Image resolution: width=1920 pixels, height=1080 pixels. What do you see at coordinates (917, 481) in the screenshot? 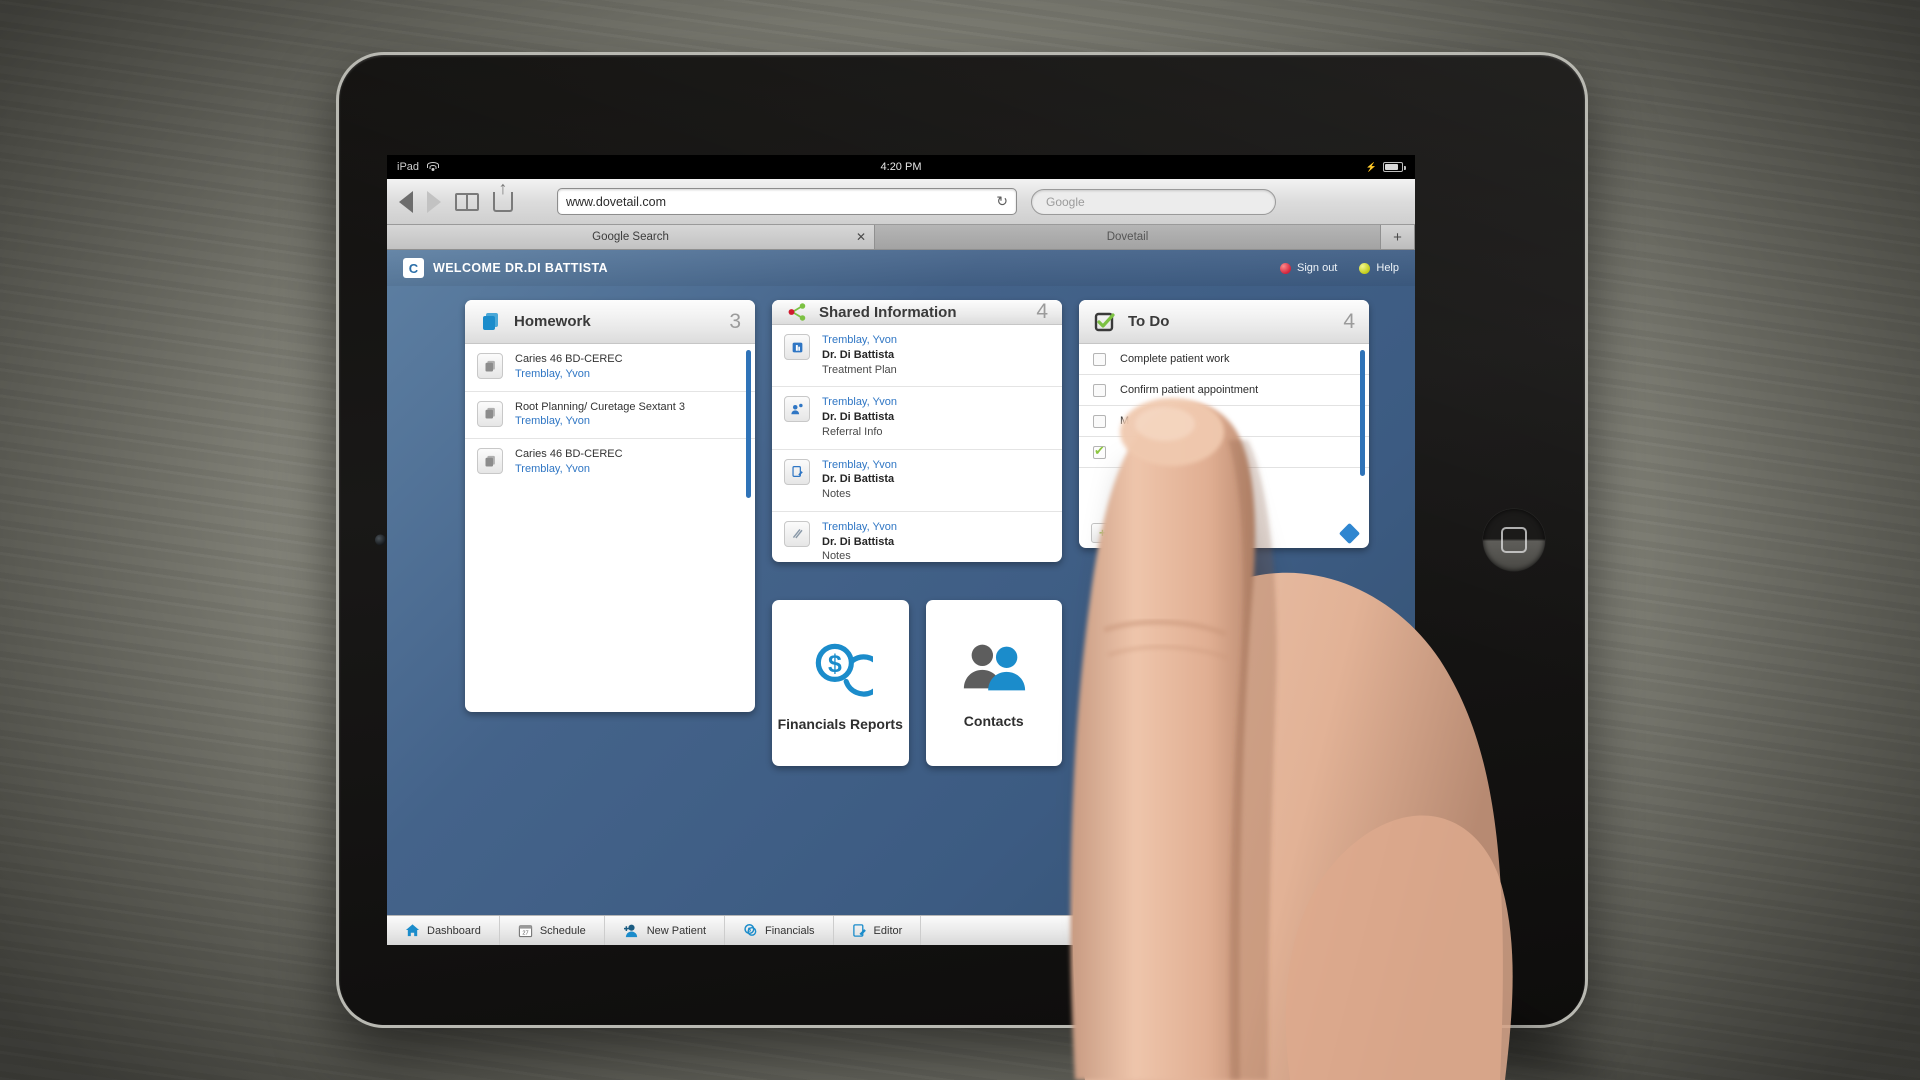
I see `shared-item-3: Tremblay, Yvon Dr. Di Battista Notes` at bounding box center [917, 481].